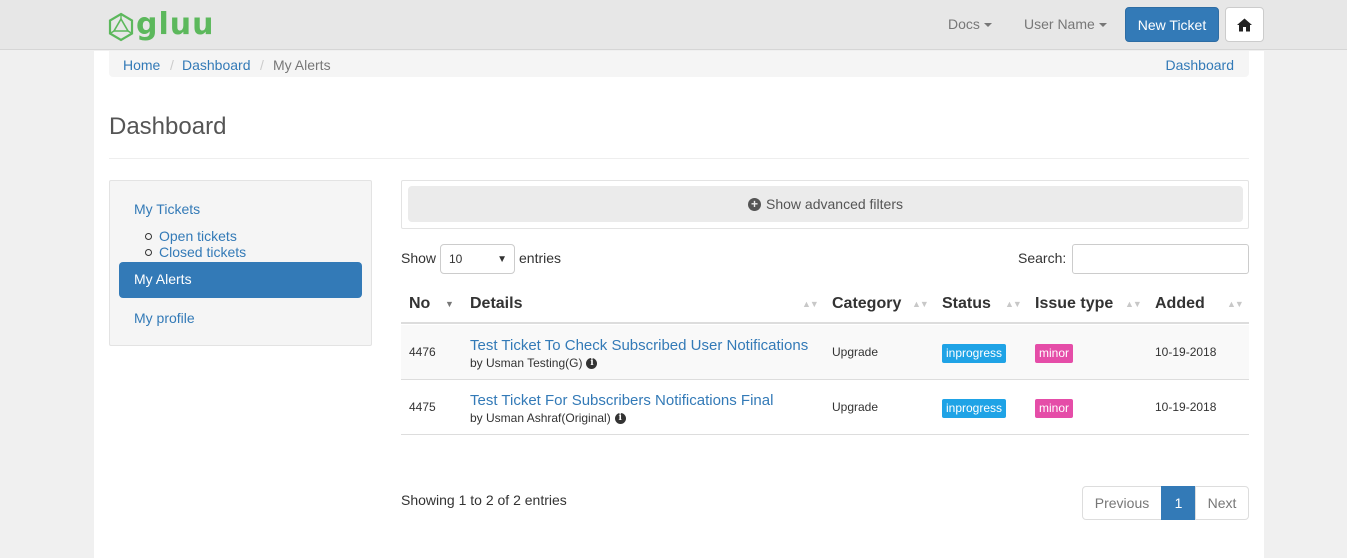 The height and width of the screenshot is (558, 1347). Describe the element at coordinates (966, 304) in the screenshot. I see `col-header-status: Status` at that location.